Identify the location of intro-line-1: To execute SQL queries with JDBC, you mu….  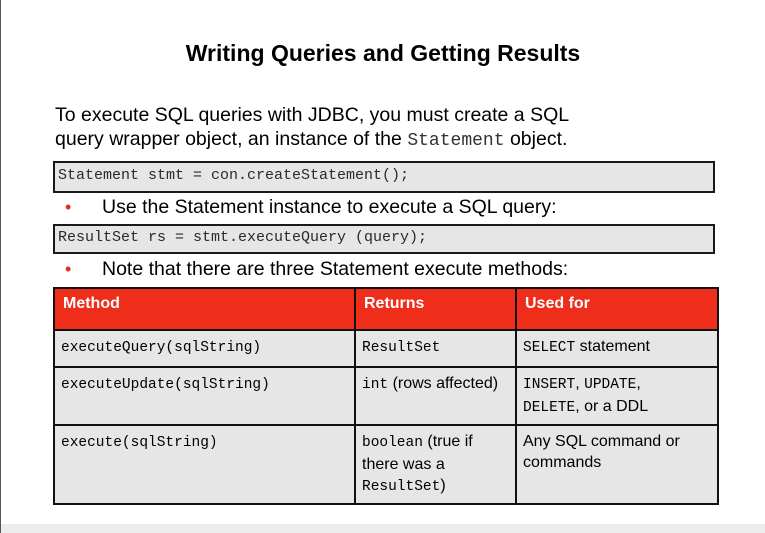
(312, 115).